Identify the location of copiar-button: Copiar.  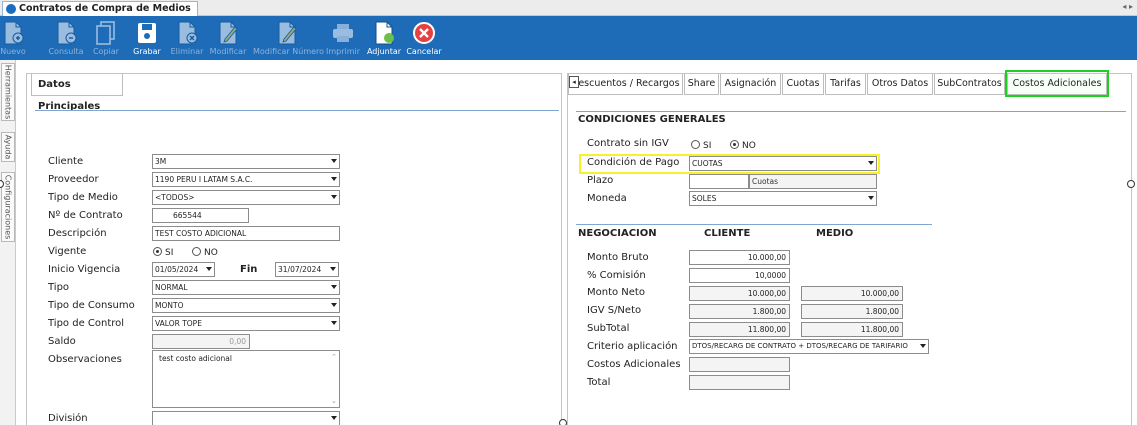
(106, 38).